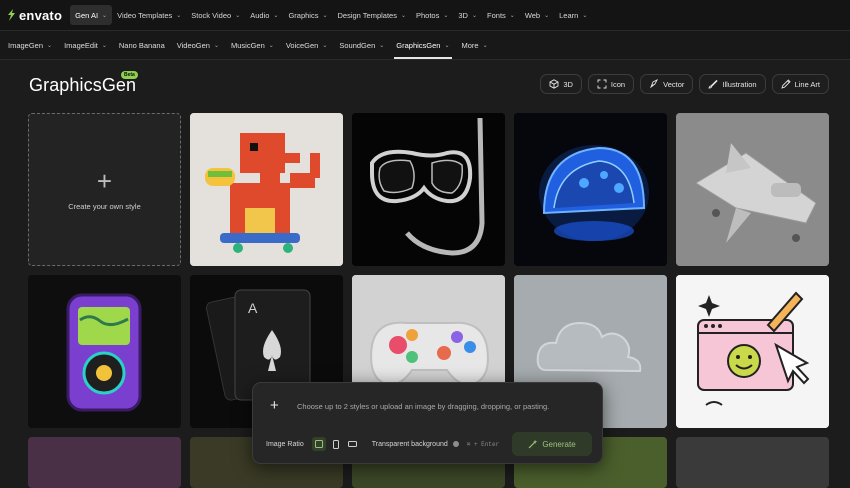  Describe the element at coordinates (602, 84) in the screenshot. I see `frame-corners-icon` at that location.